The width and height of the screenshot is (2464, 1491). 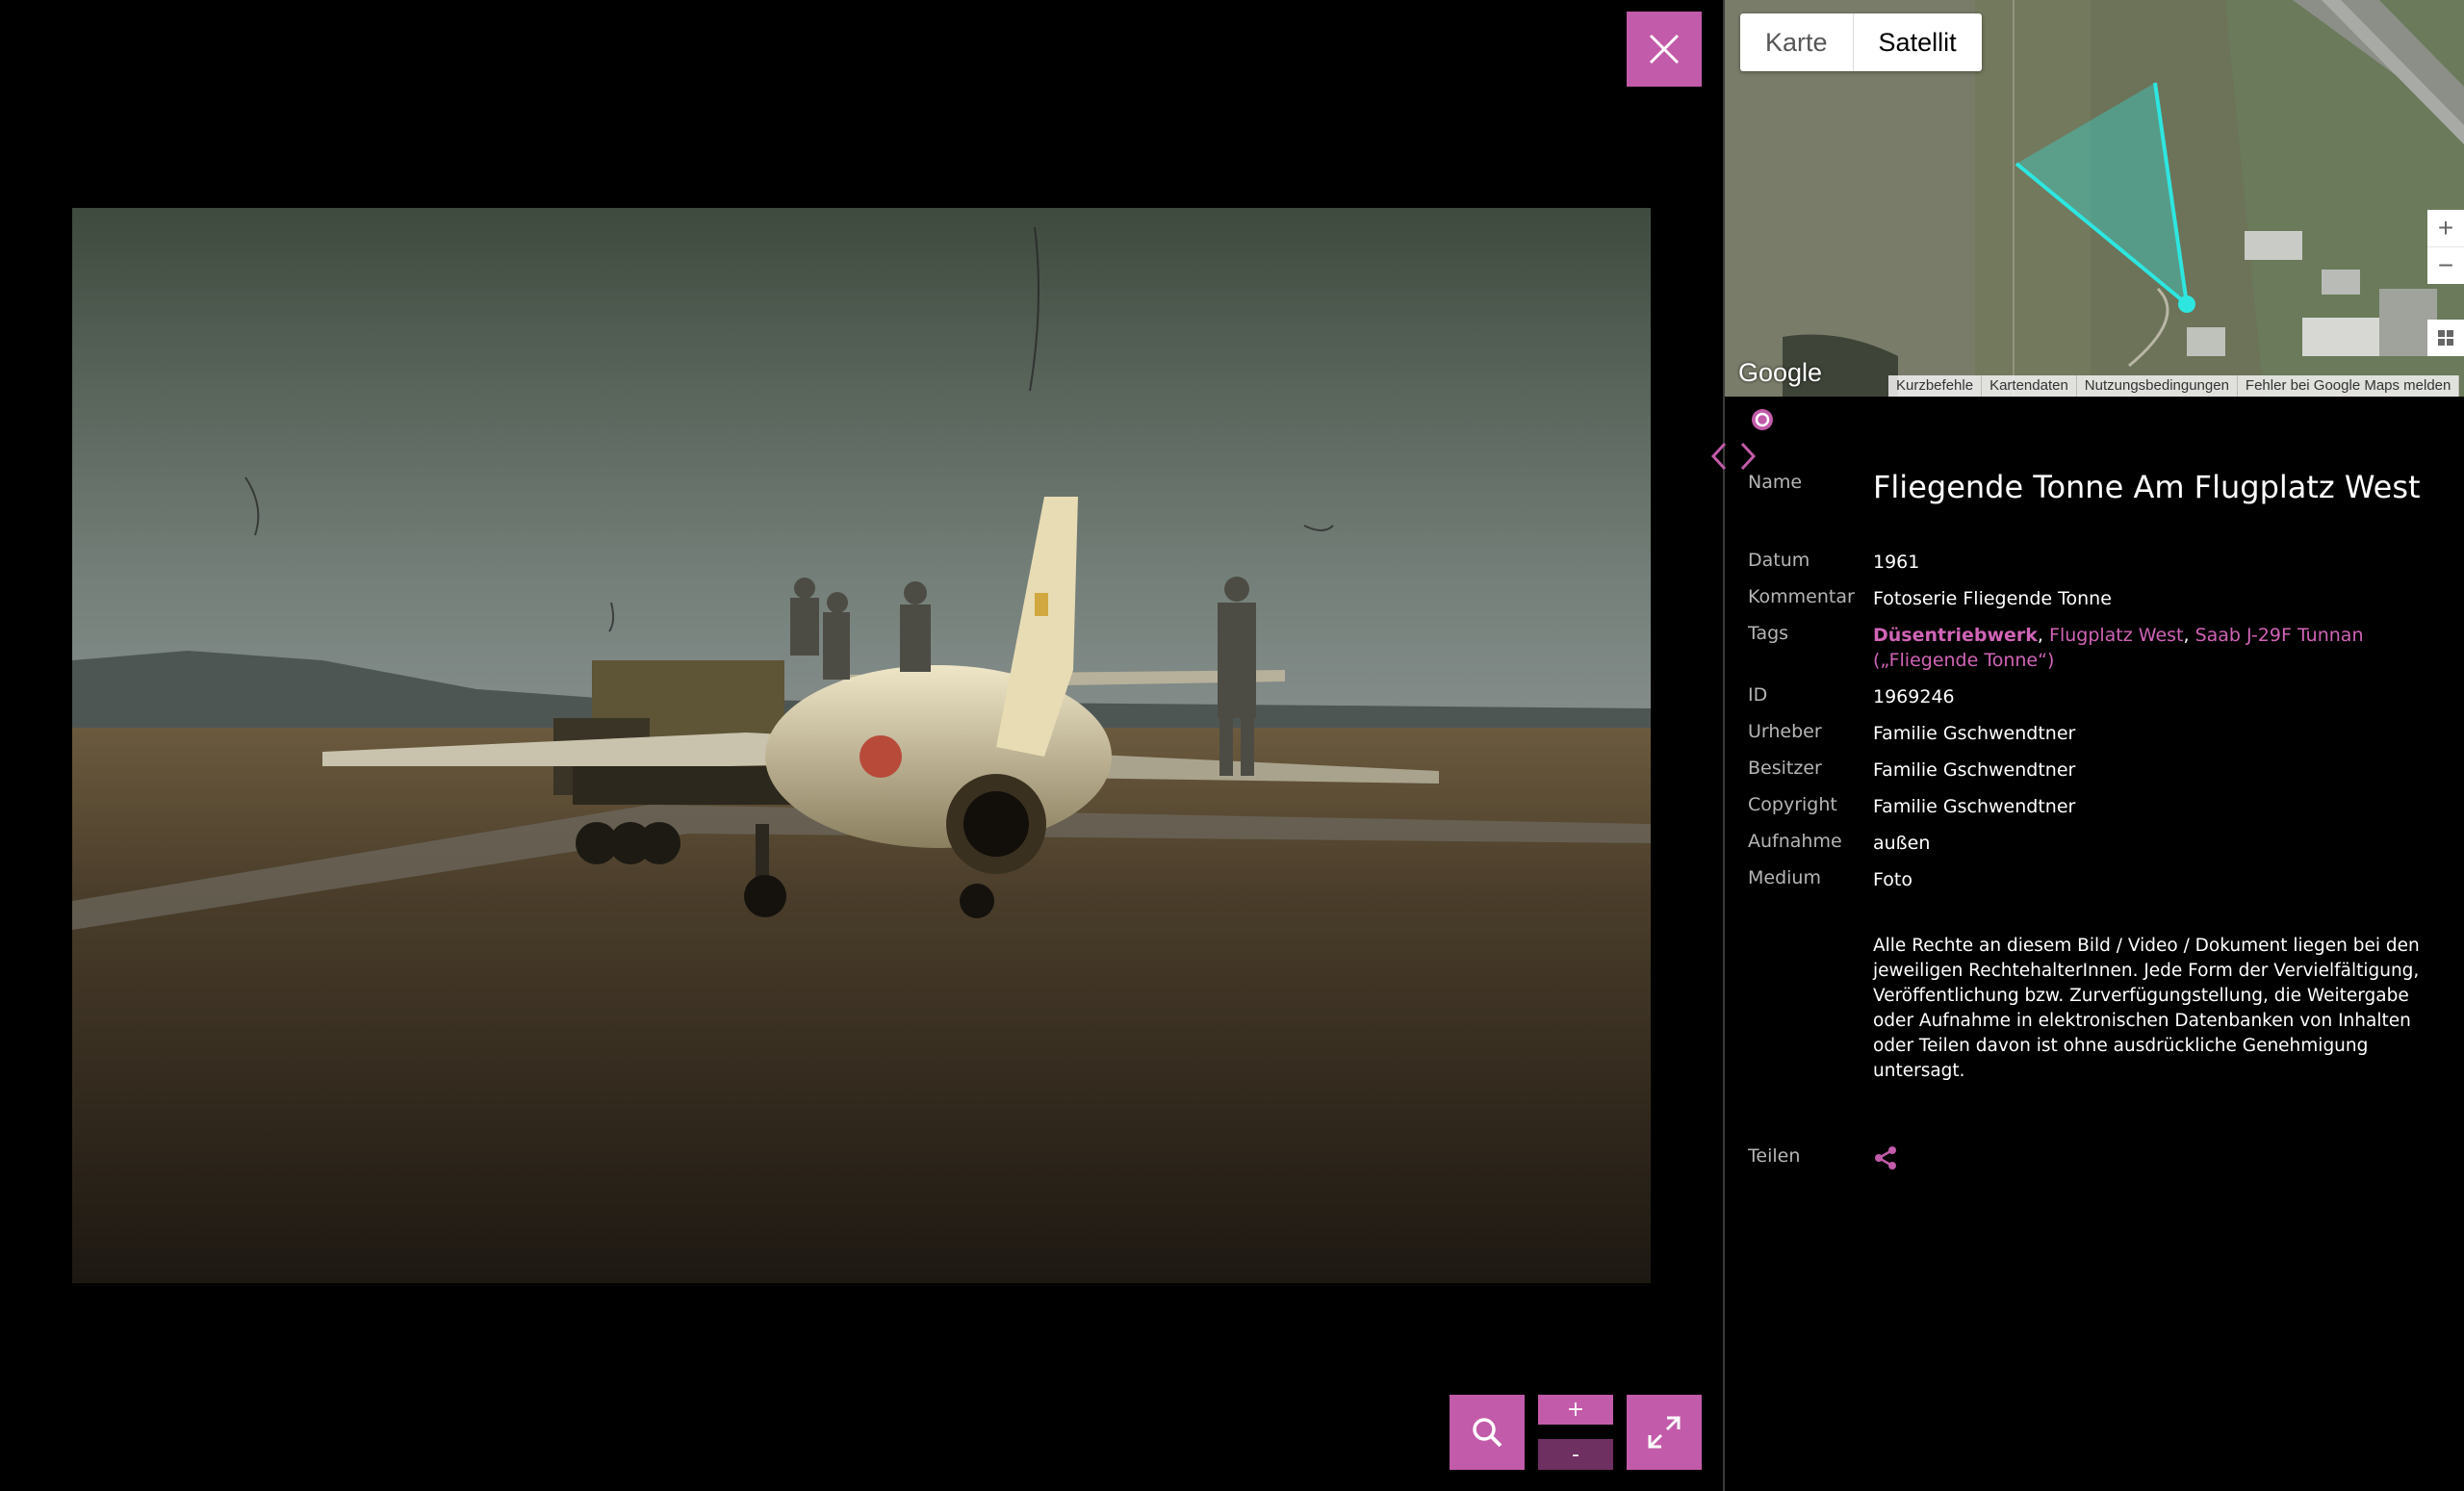 I want to click on expand-icon, so click(x=1664, y=1432).